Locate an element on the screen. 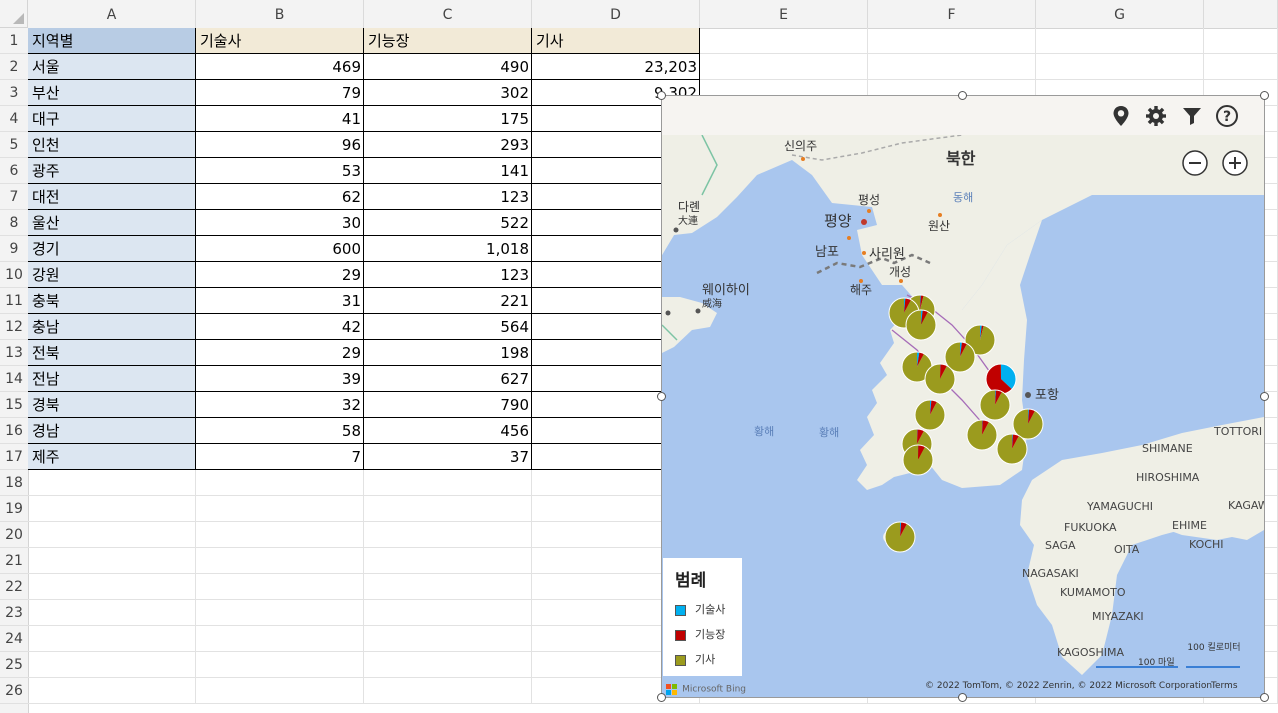 The width and height of the screenshot is (1278, 713). location-pin-icon is located at coordinates (1121, 116).